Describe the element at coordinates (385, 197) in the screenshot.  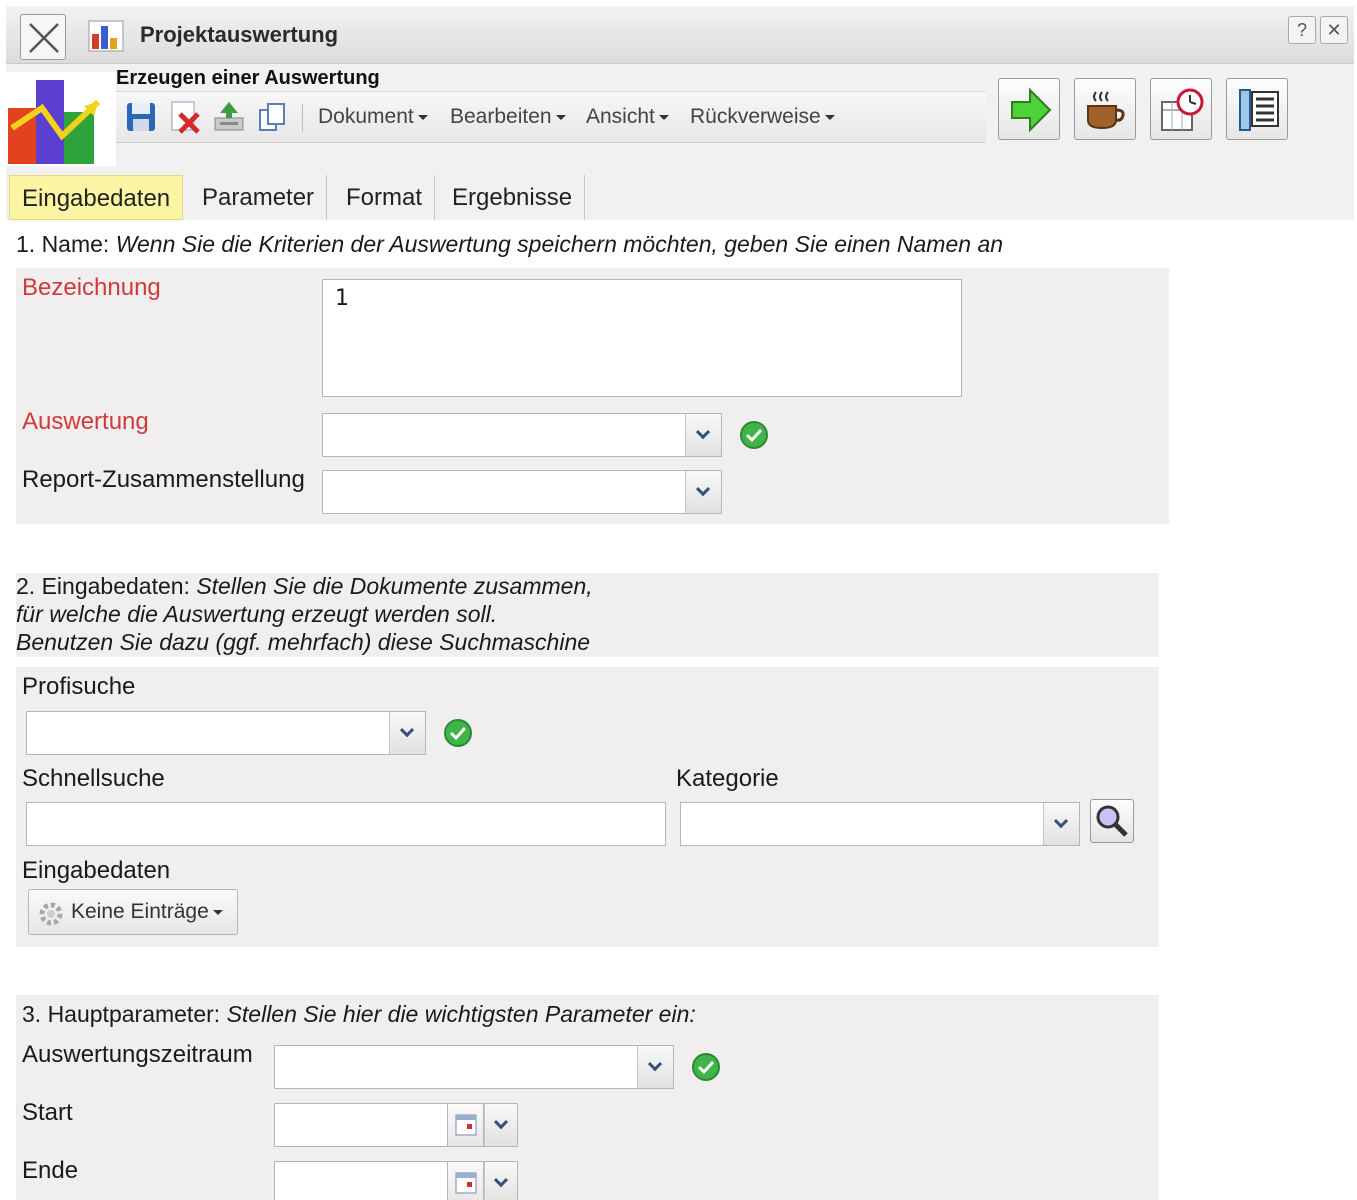
I see `tab-format: Format` at that location.